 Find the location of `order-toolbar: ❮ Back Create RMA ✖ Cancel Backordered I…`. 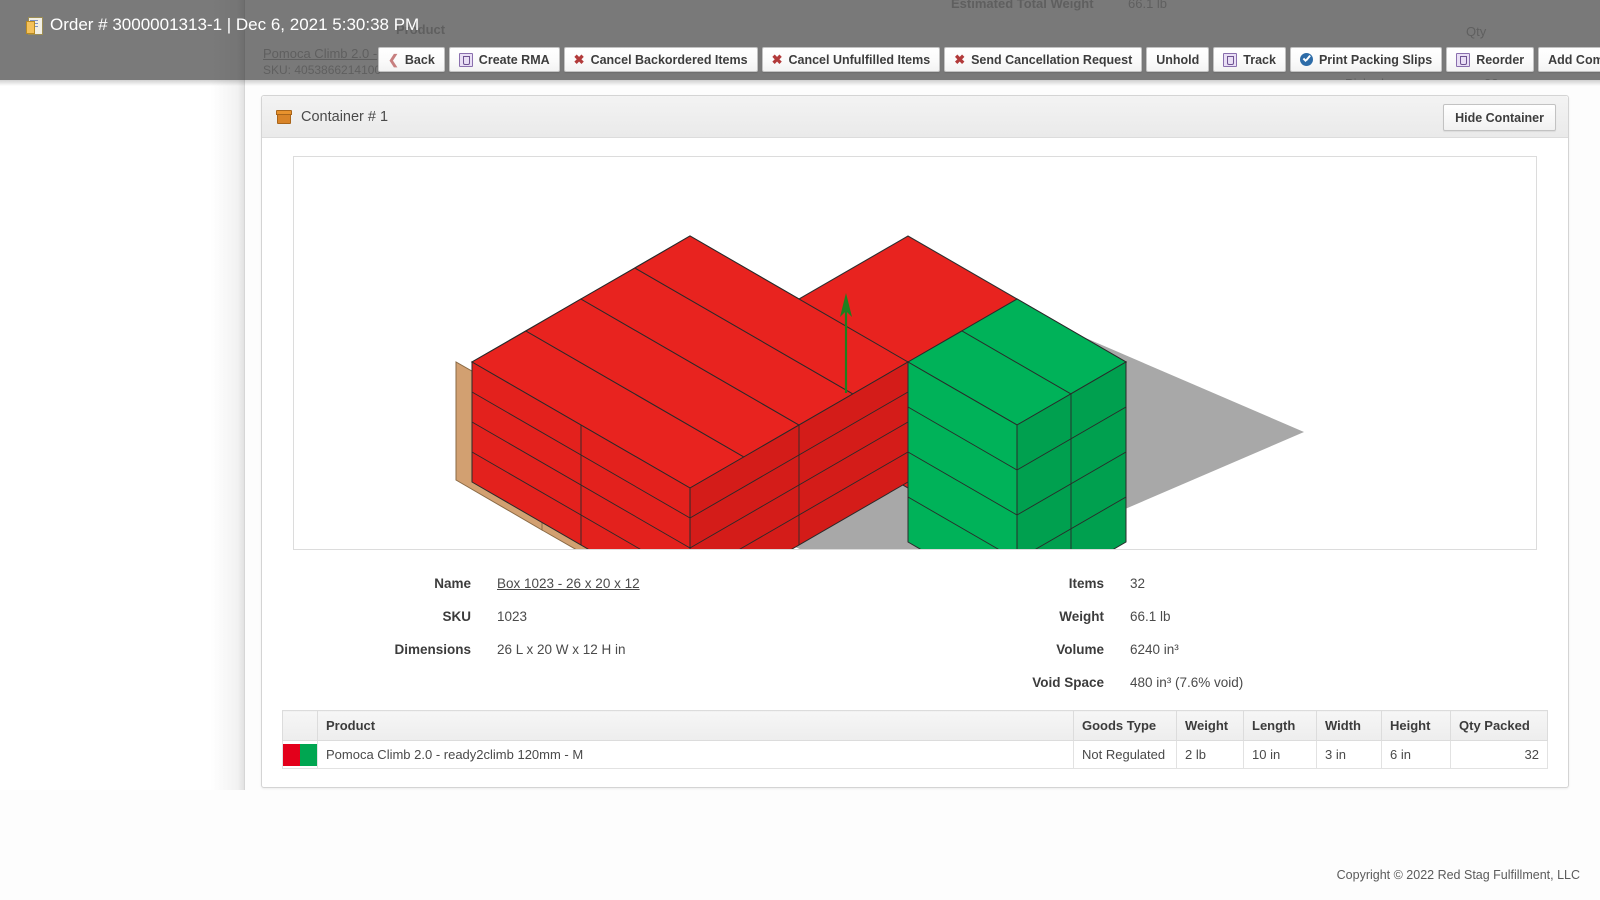

order-toolbar: ❮ Back Create RMA ✖ Cancel Backordered I… is located at coordinates (989, 59).